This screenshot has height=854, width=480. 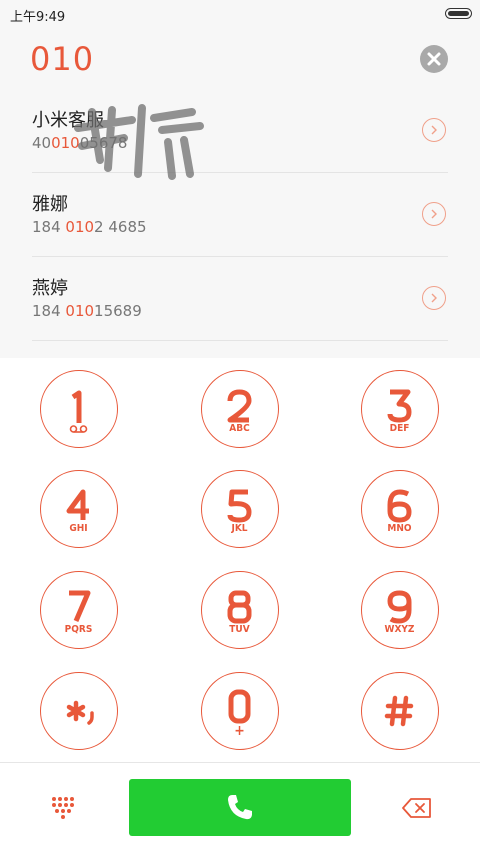 I want to click on key-letters: JKL, so click(x=239, y=528).